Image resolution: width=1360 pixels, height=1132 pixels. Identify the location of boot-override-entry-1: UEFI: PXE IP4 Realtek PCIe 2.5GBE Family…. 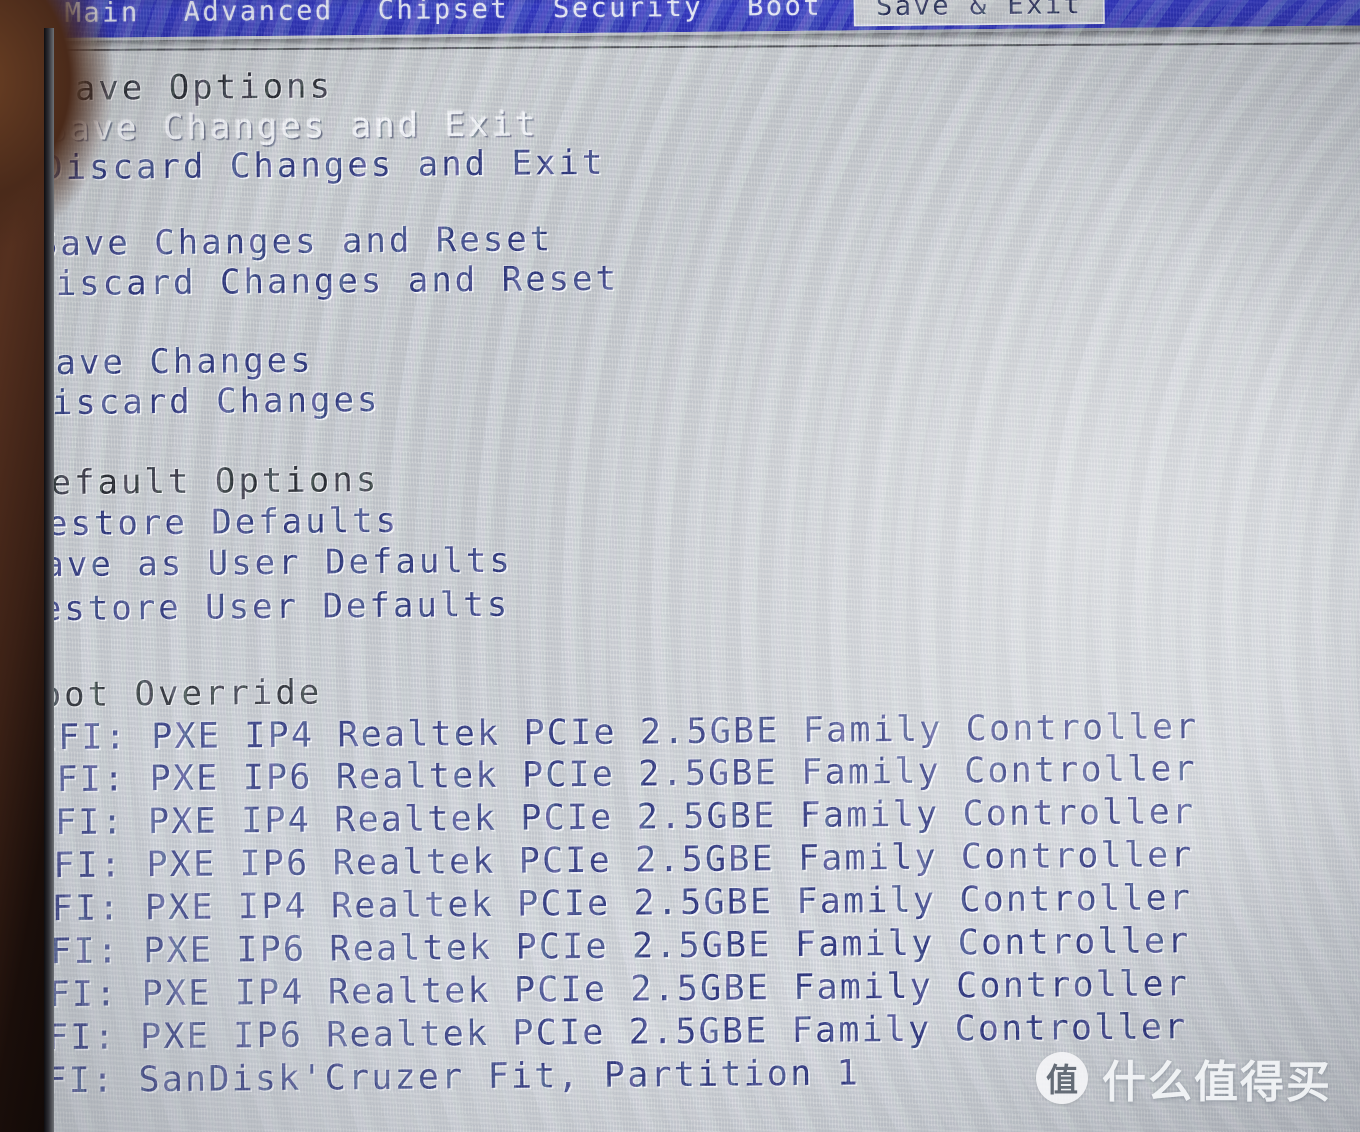
(604, 732).